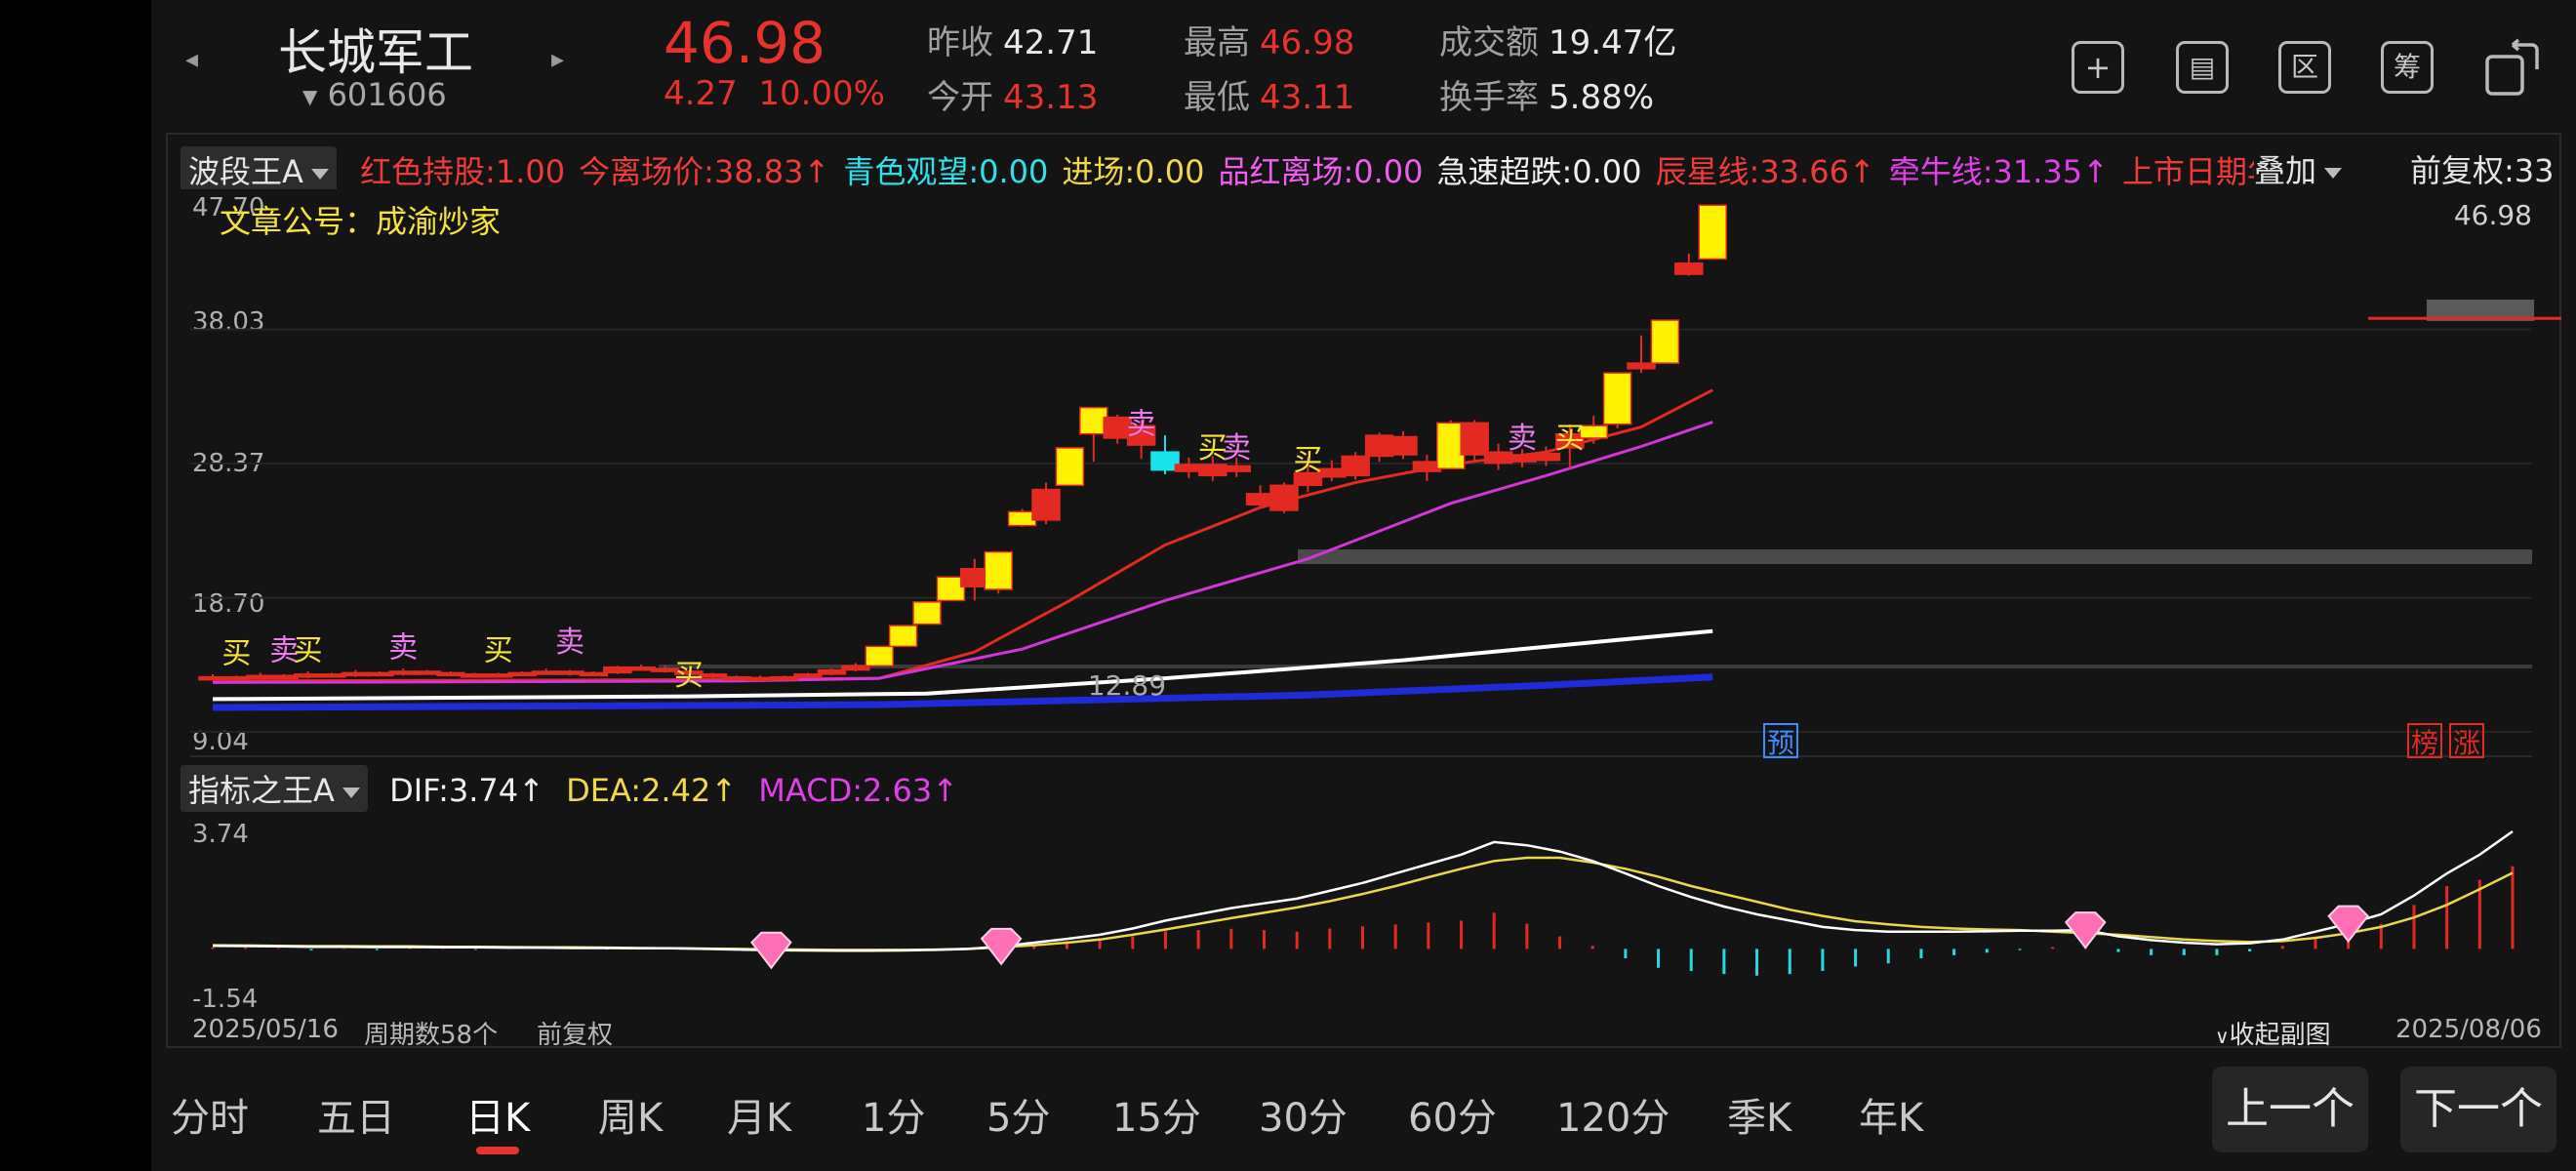  I want to click on current-price-label: 46.98, so click(2493, 215).